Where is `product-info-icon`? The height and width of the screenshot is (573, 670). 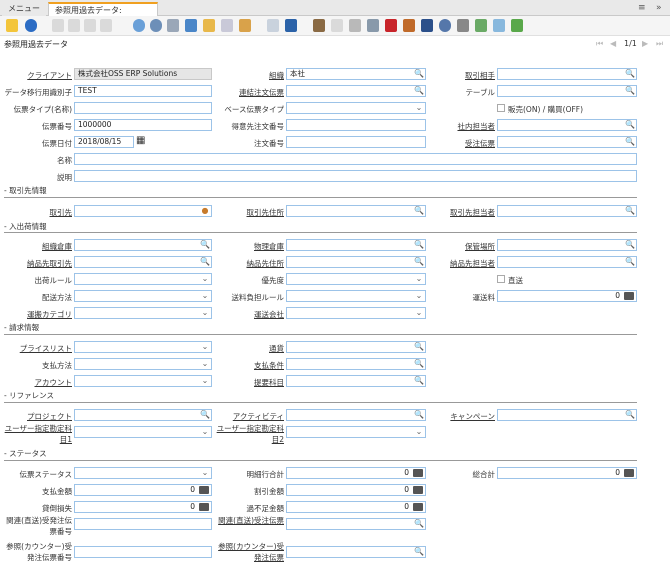 product-info-icon is located at coordinates (427, 25).